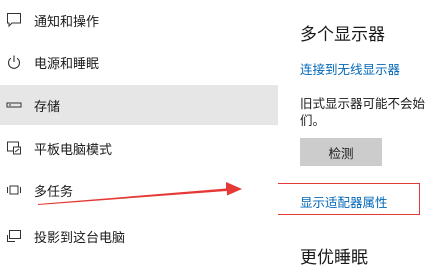 The width and height of the screenshot is (436, 272). What do you see at coordinates (140, 193) in the screenshot?
I see `annotation-arrow` at bounding box center [140, 193].